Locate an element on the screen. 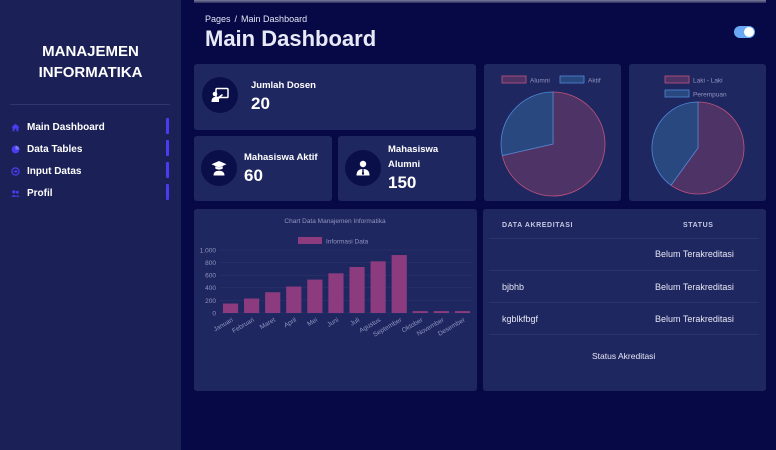 This screenshot has width=776, height=450. bar-mei is located at coordinates (315, 296).